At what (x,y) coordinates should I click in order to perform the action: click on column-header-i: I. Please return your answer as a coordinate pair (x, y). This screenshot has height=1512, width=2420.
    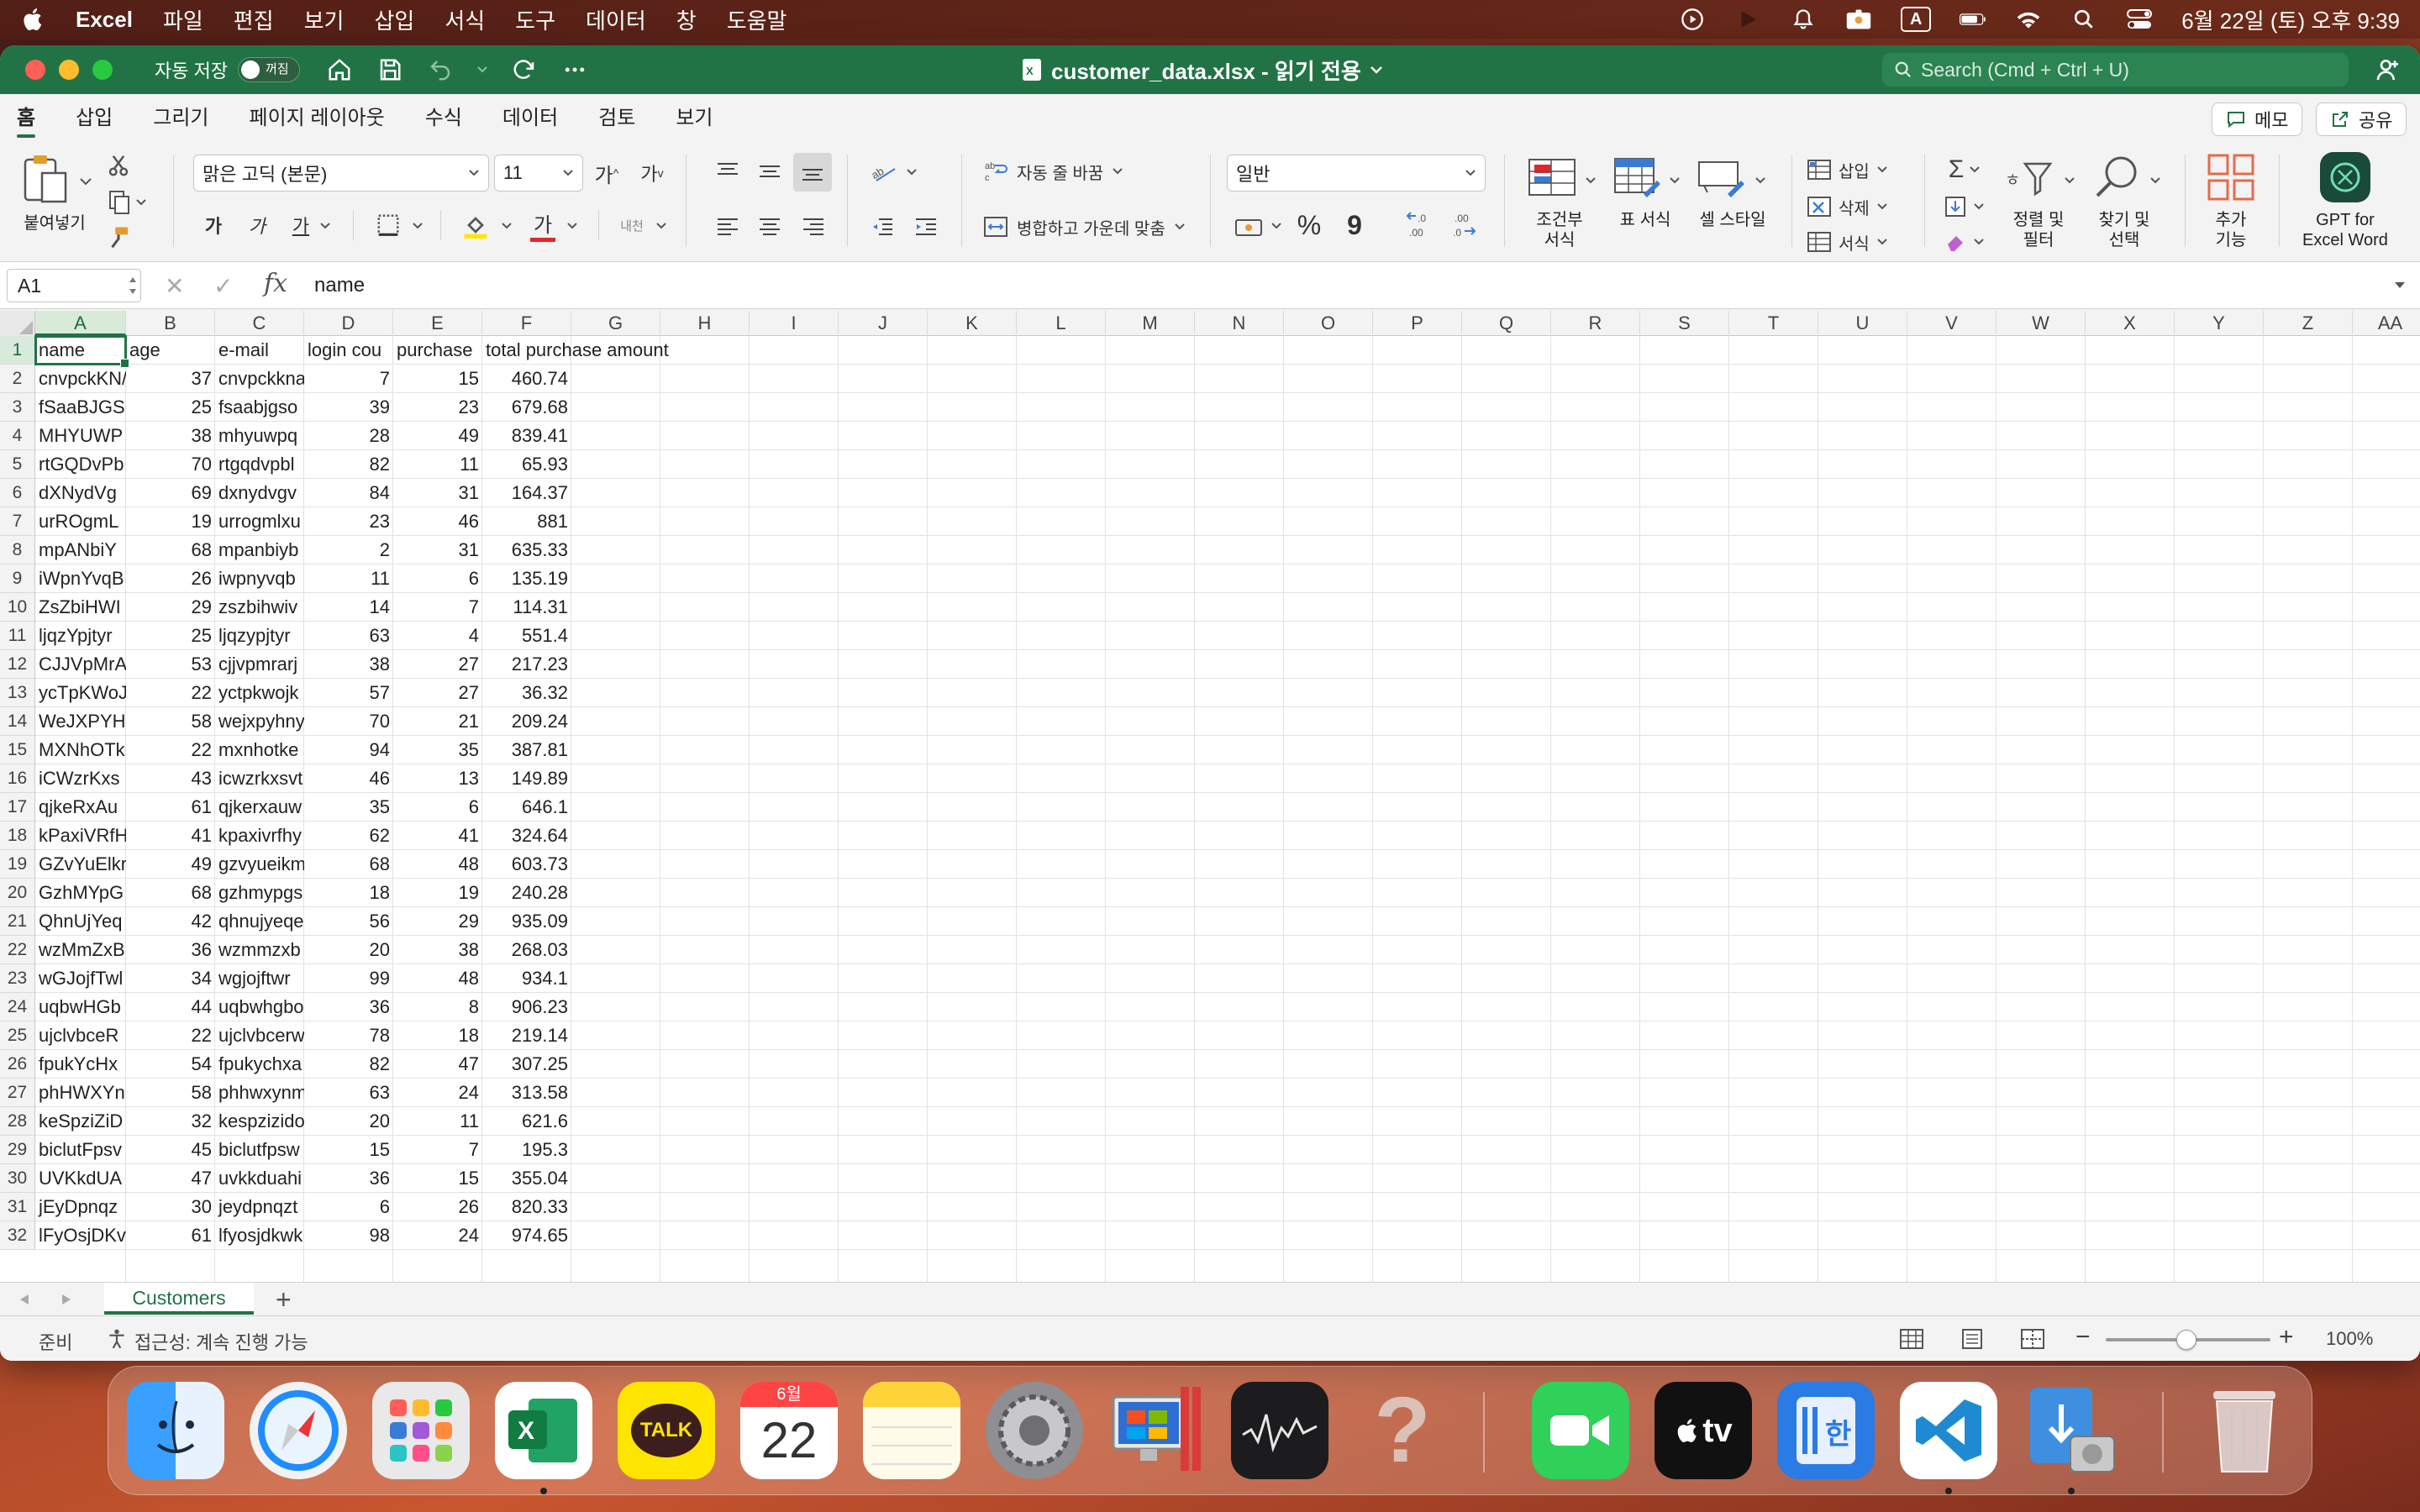
    Looking at the image, I should click on (794, 323).